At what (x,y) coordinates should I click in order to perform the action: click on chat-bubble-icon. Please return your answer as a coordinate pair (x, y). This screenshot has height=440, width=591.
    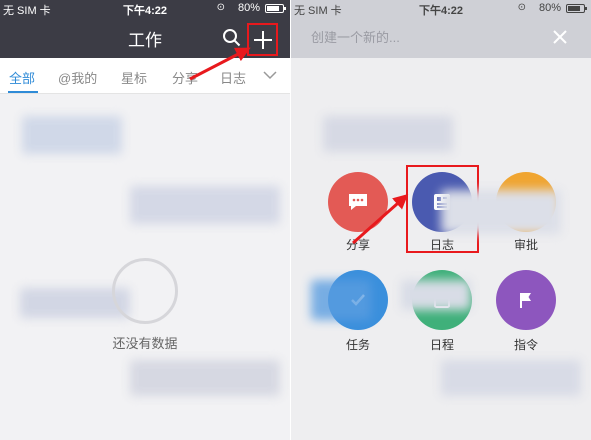
    Looking at the image, I should click on (358, 202).